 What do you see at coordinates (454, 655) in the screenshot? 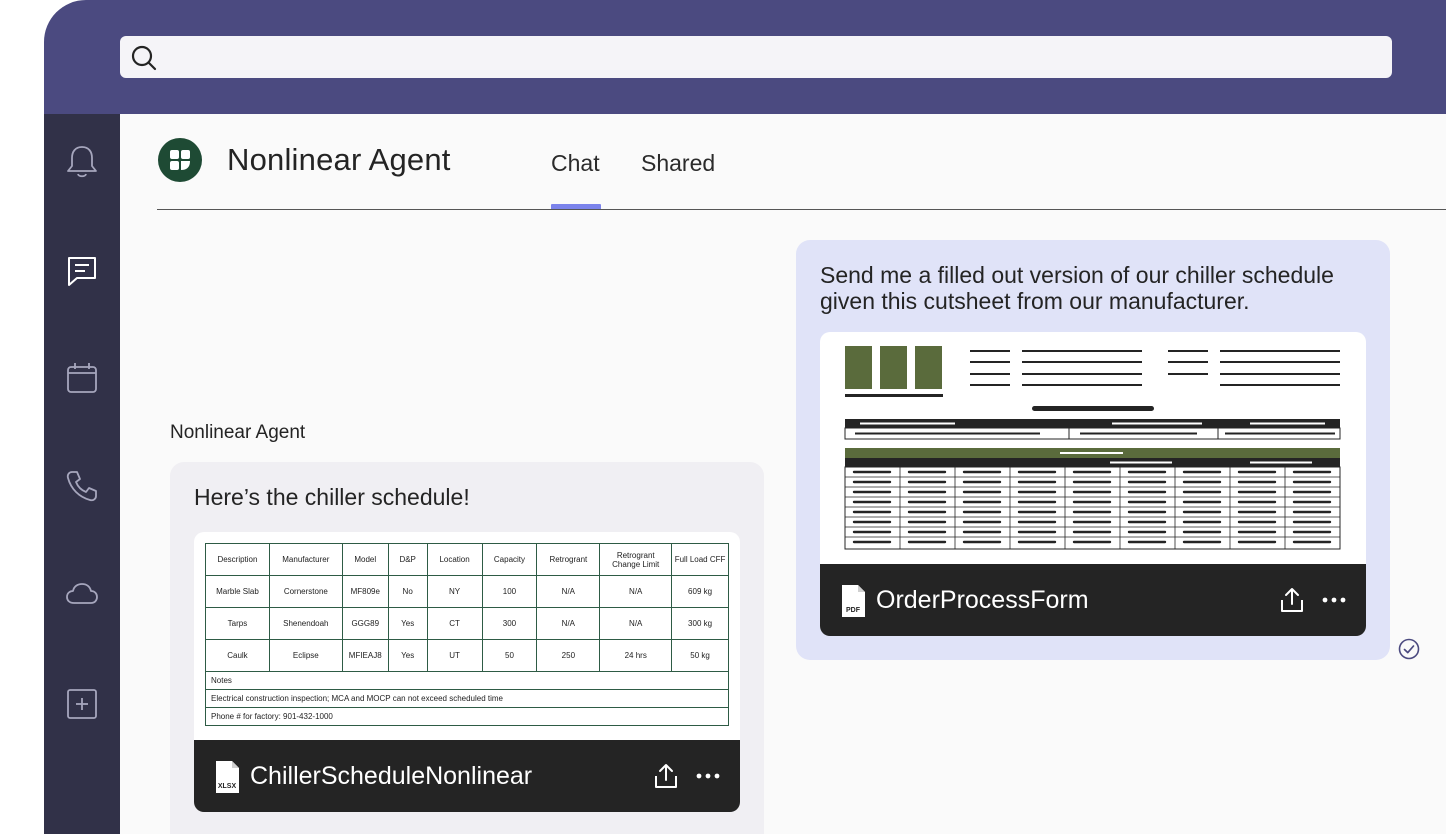
I see `table-cell: UT` at bounding box center [454, 655].